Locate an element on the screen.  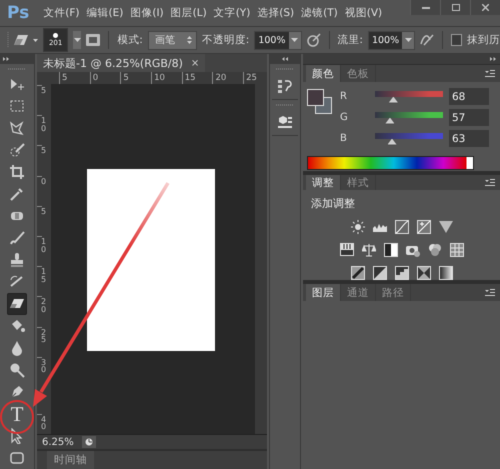
rounded-rectangle-icon is located at coordinates (17, 458).